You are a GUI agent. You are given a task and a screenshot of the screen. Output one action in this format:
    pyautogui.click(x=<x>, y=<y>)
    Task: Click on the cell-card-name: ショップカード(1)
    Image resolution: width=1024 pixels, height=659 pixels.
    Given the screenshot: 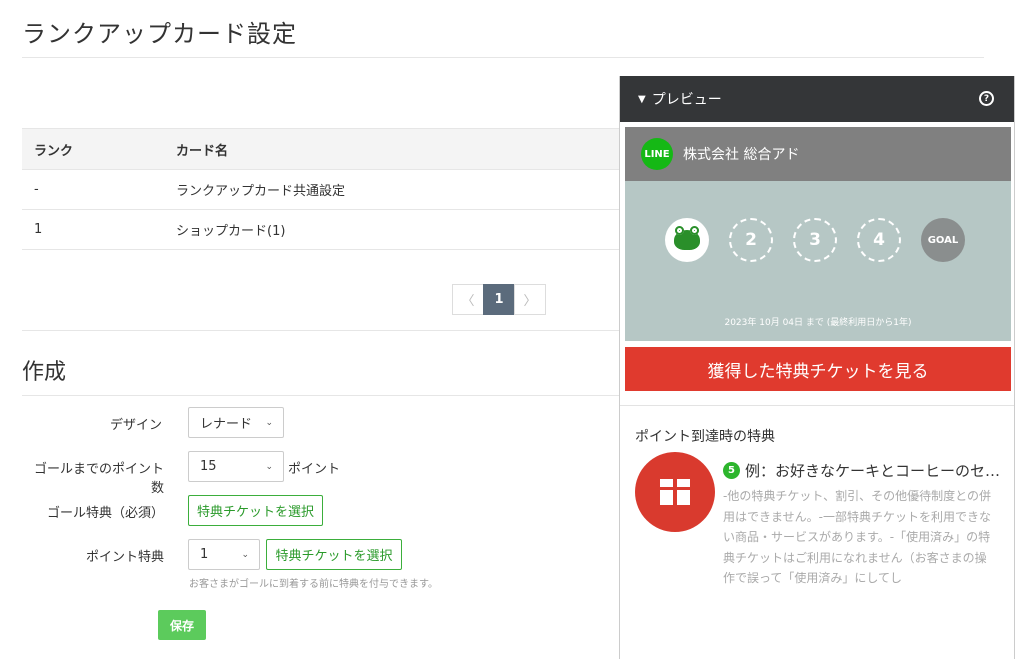 What is the action you would take?
    pyautogui.click(x=403, y=229)
    